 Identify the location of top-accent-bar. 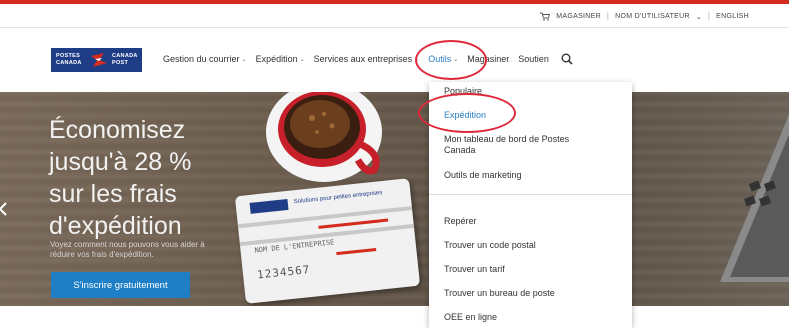
(394, 2).